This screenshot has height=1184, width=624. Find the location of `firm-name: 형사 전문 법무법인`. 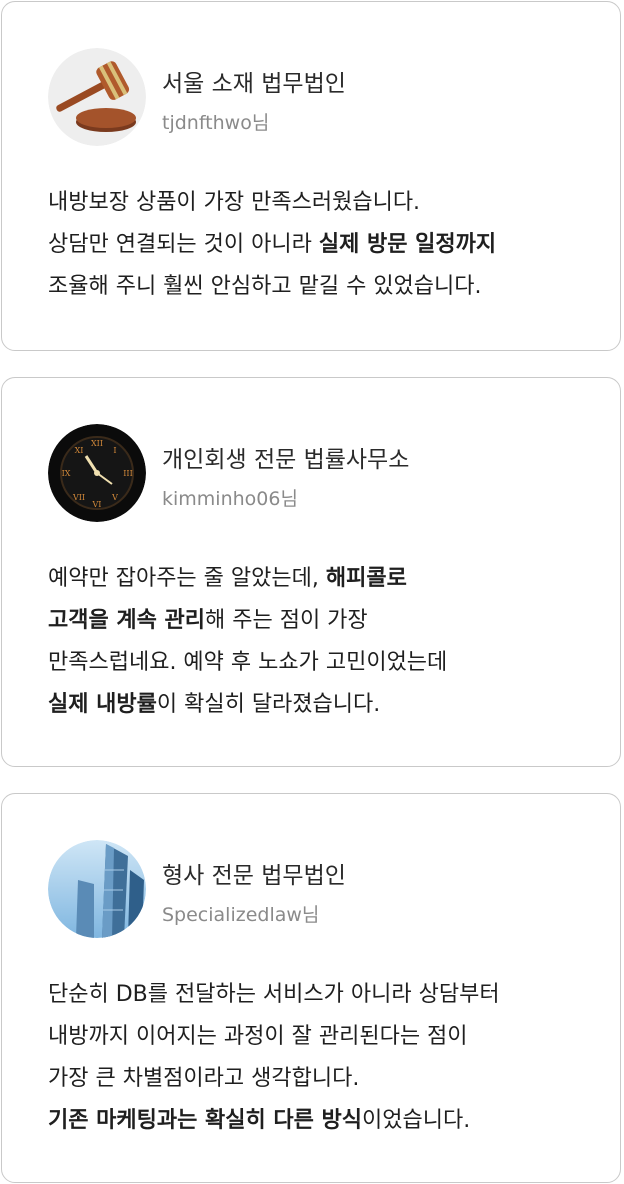

firm-name: 형사 전문 법무법인 is located at coordinates (254, 876).